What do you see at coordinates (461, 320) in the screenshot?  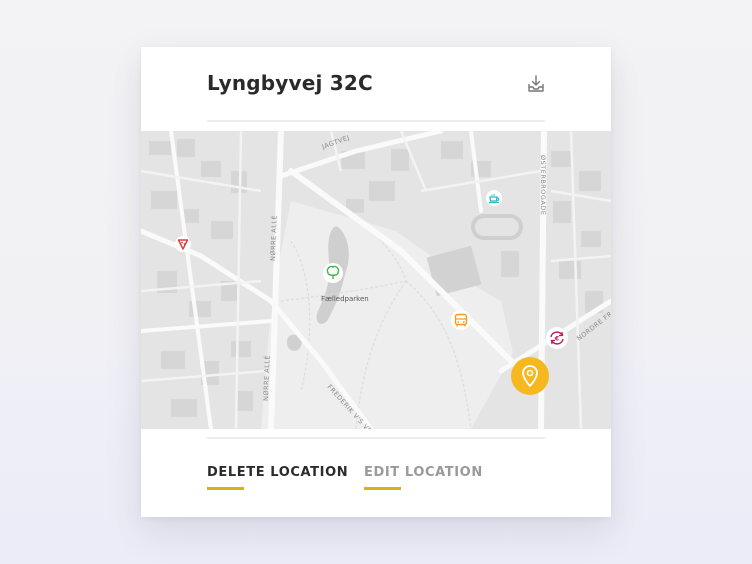 I see `poi-bus` at bounding box center [461, 320].